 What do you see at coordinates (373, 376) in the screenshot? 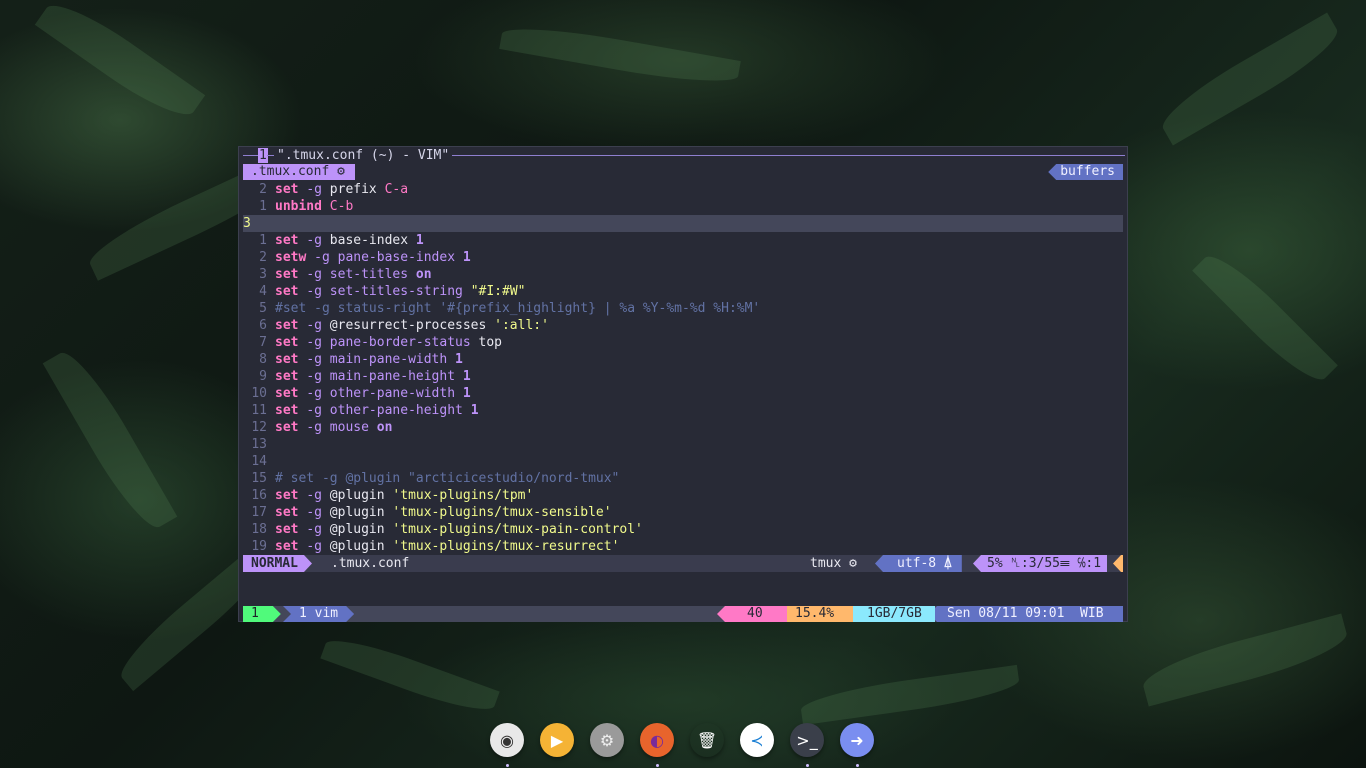
I see `line-text: set -g main-pane-height 1` at bounding box center [373, 376].